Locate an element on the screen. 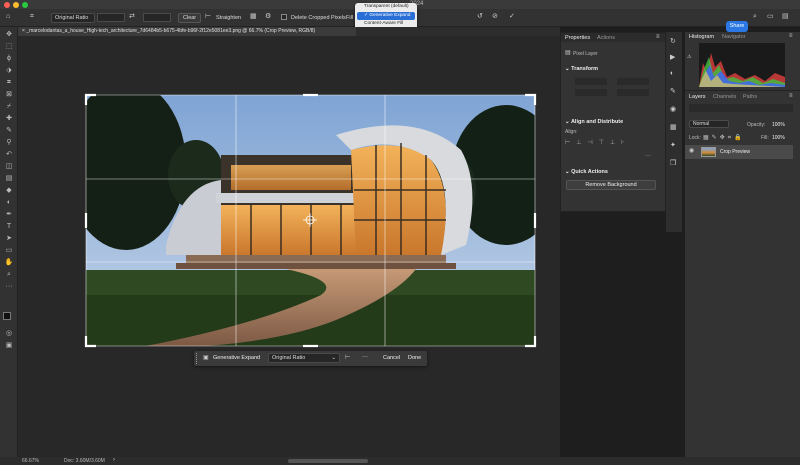 This screenshot has width=800, height=465. arrange-icon: ▤ is located at coordinates (785, 16).